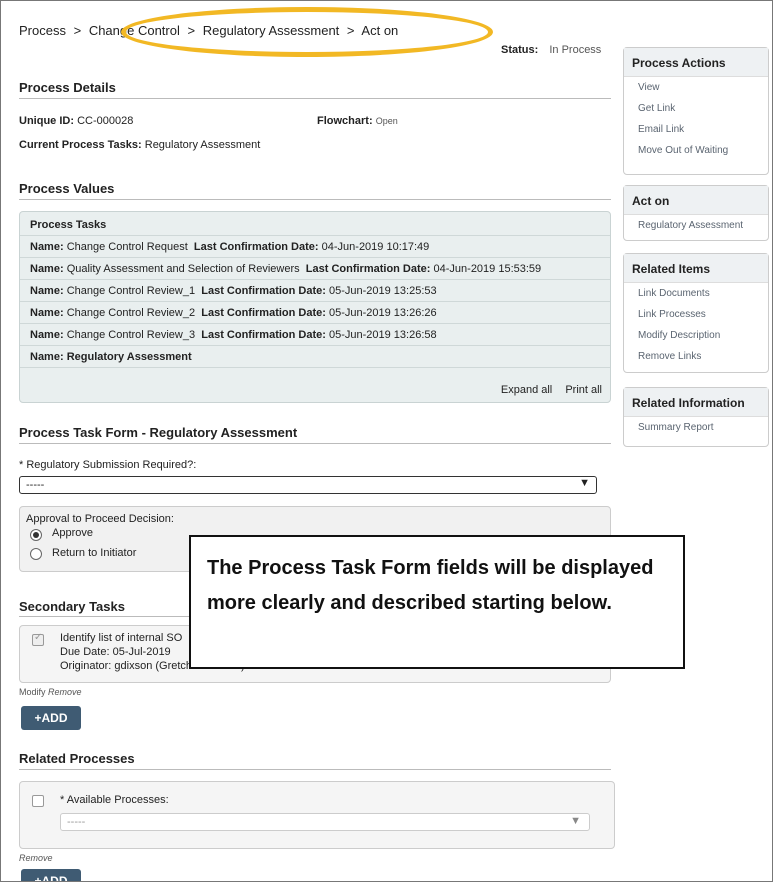 This screenshot has width=773, height=882. Describe the element at coordinates (696, 293) in the screenshot. I see `sidebar-item-link-documents: Link Documents` at that location.